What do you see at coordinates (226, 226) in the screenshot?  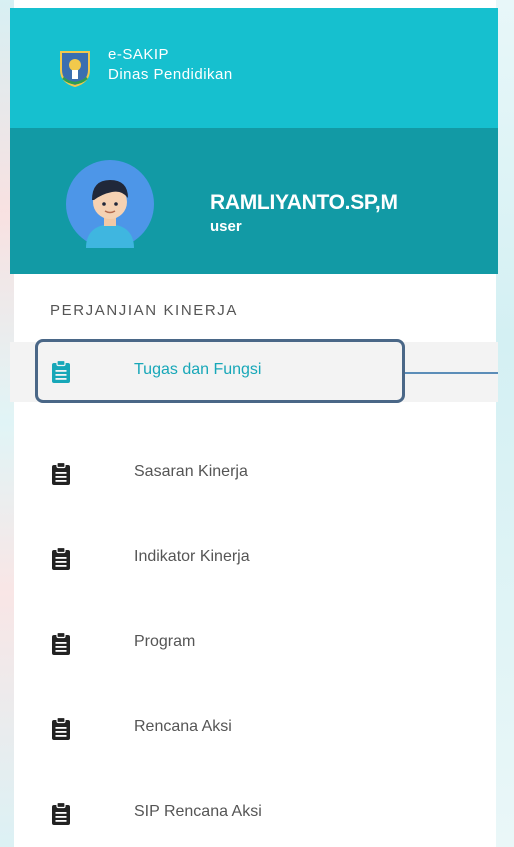 I see `user-role: user` at bounding box center [226, 226].